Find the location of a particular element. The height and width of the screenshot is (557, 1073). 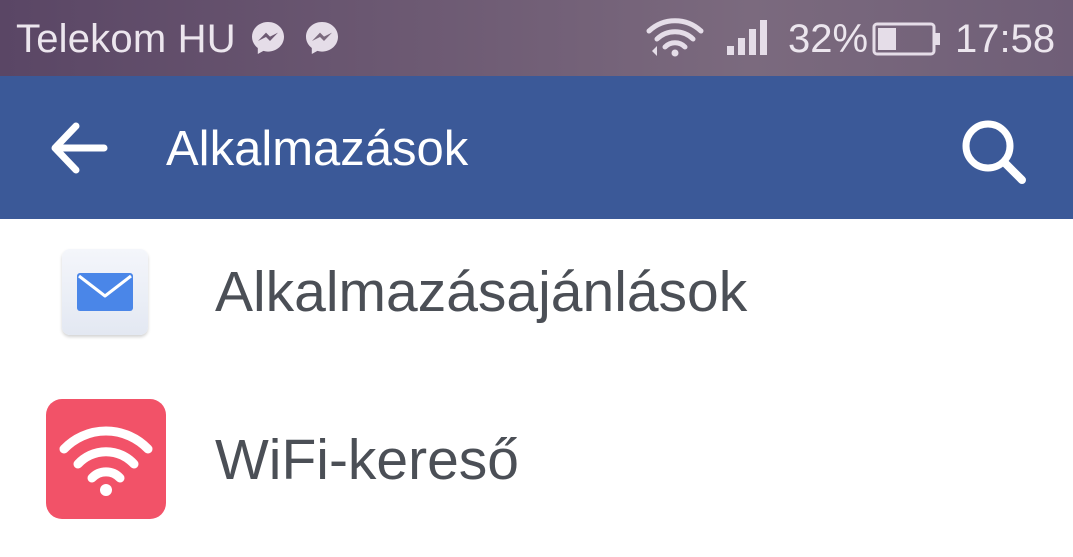

carrier-name: Telekom HU is located at coordinates (126, 39).